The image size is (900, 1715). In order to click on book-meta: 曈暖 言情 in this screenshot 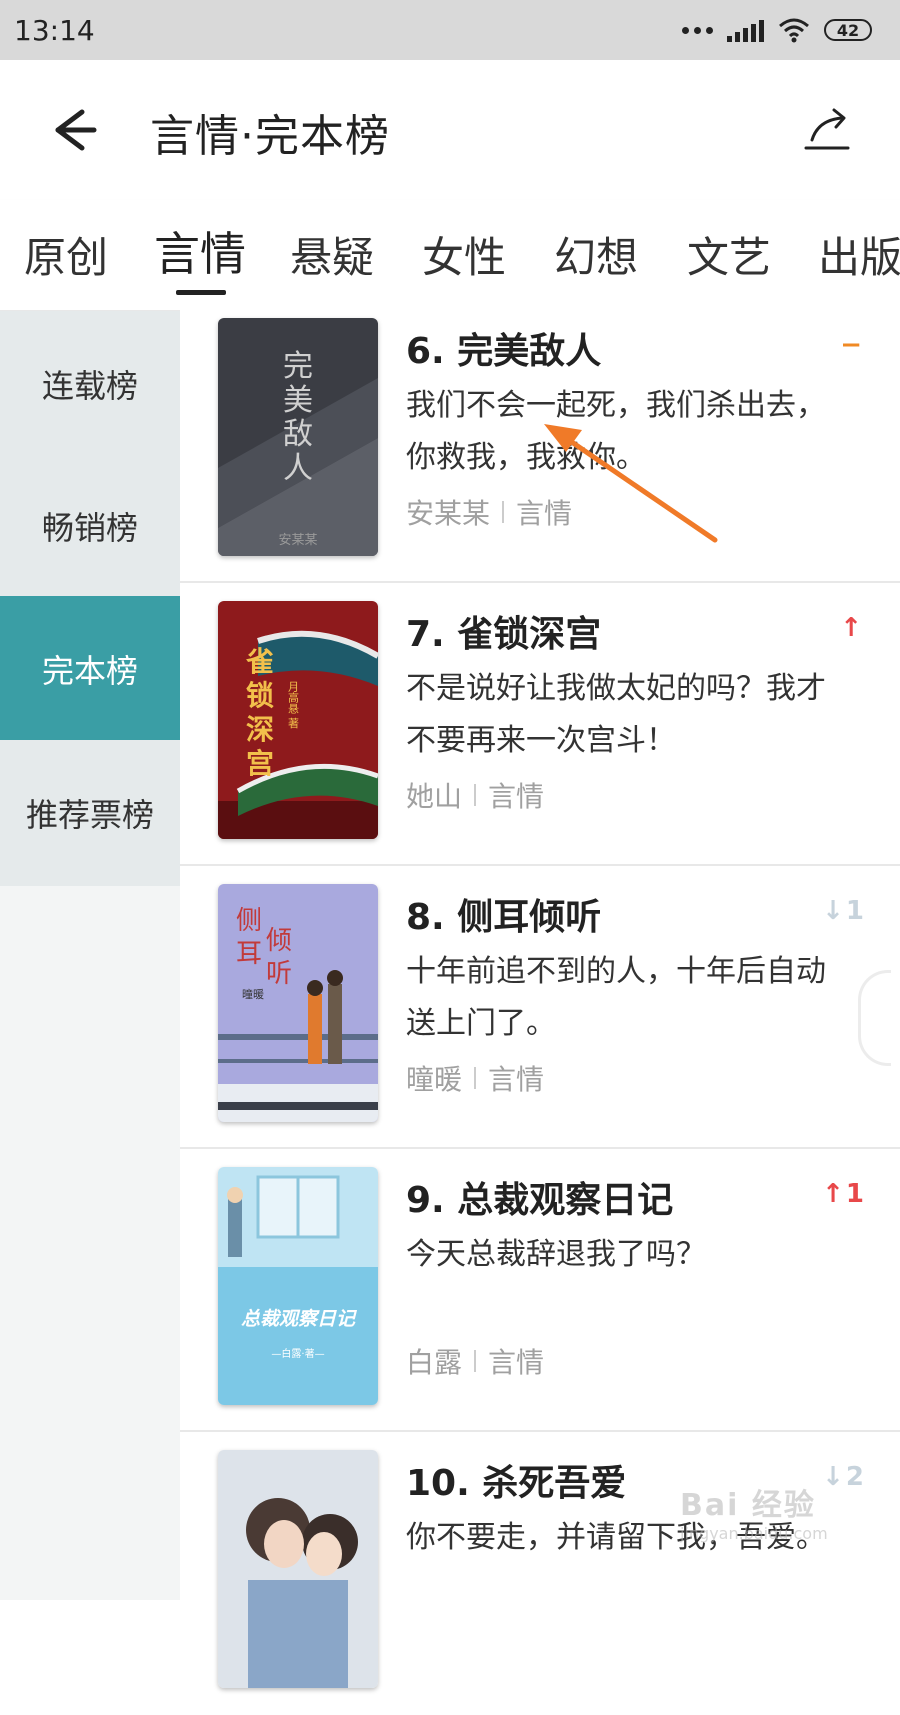, I will do `click(475, 1078)`.